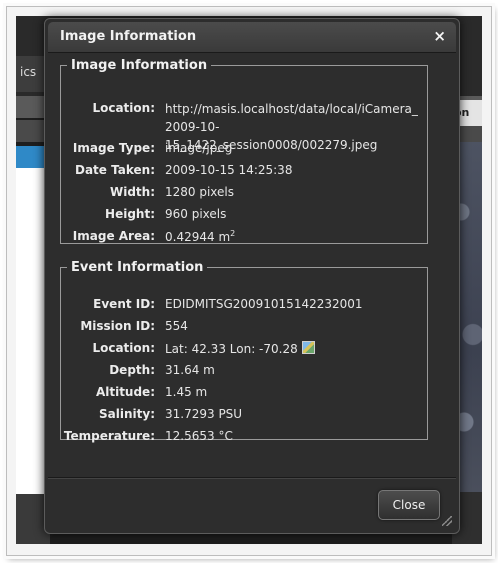 Image resolution: width=498 pixels, height=563 pixels. I want to click on image-area-value: 0.42944 m2, so click(200, 236).